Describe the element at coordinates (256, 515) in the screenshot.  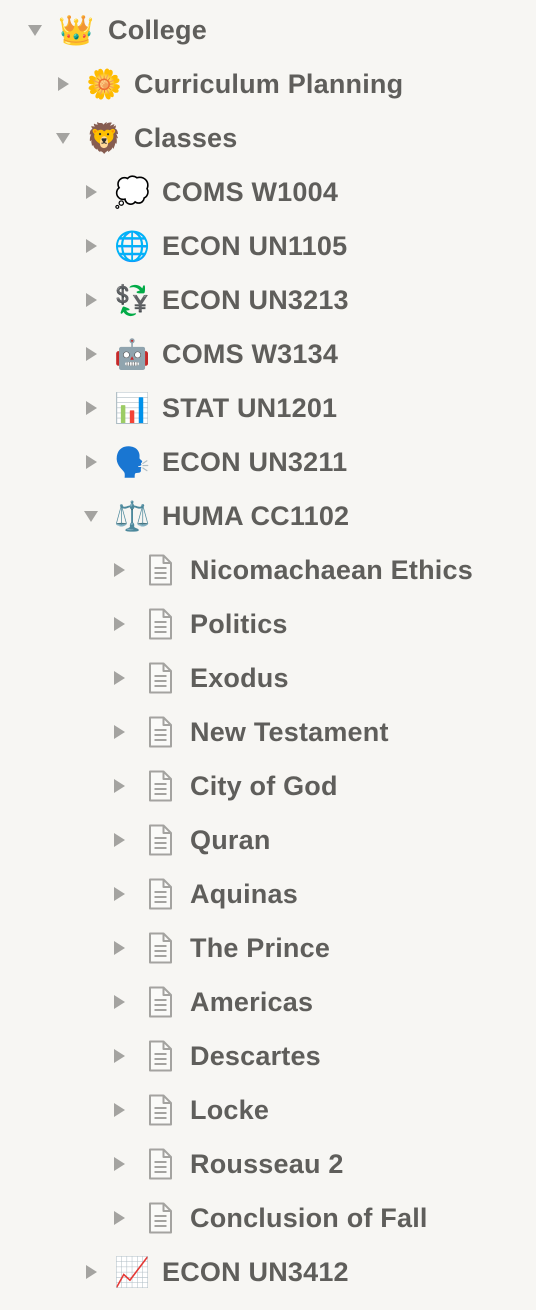
I see `tree-item-label: HUMA CC1102` at that location.